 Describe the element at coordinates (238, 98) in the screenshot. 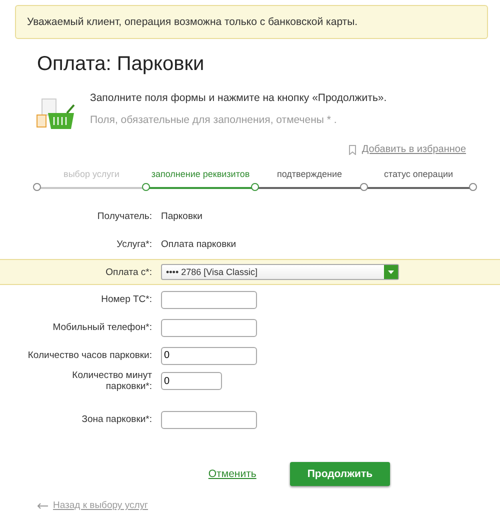

I see `instruction-text: Заполните поля формы и нажмите на кнопку «Продолжить».` at that location.